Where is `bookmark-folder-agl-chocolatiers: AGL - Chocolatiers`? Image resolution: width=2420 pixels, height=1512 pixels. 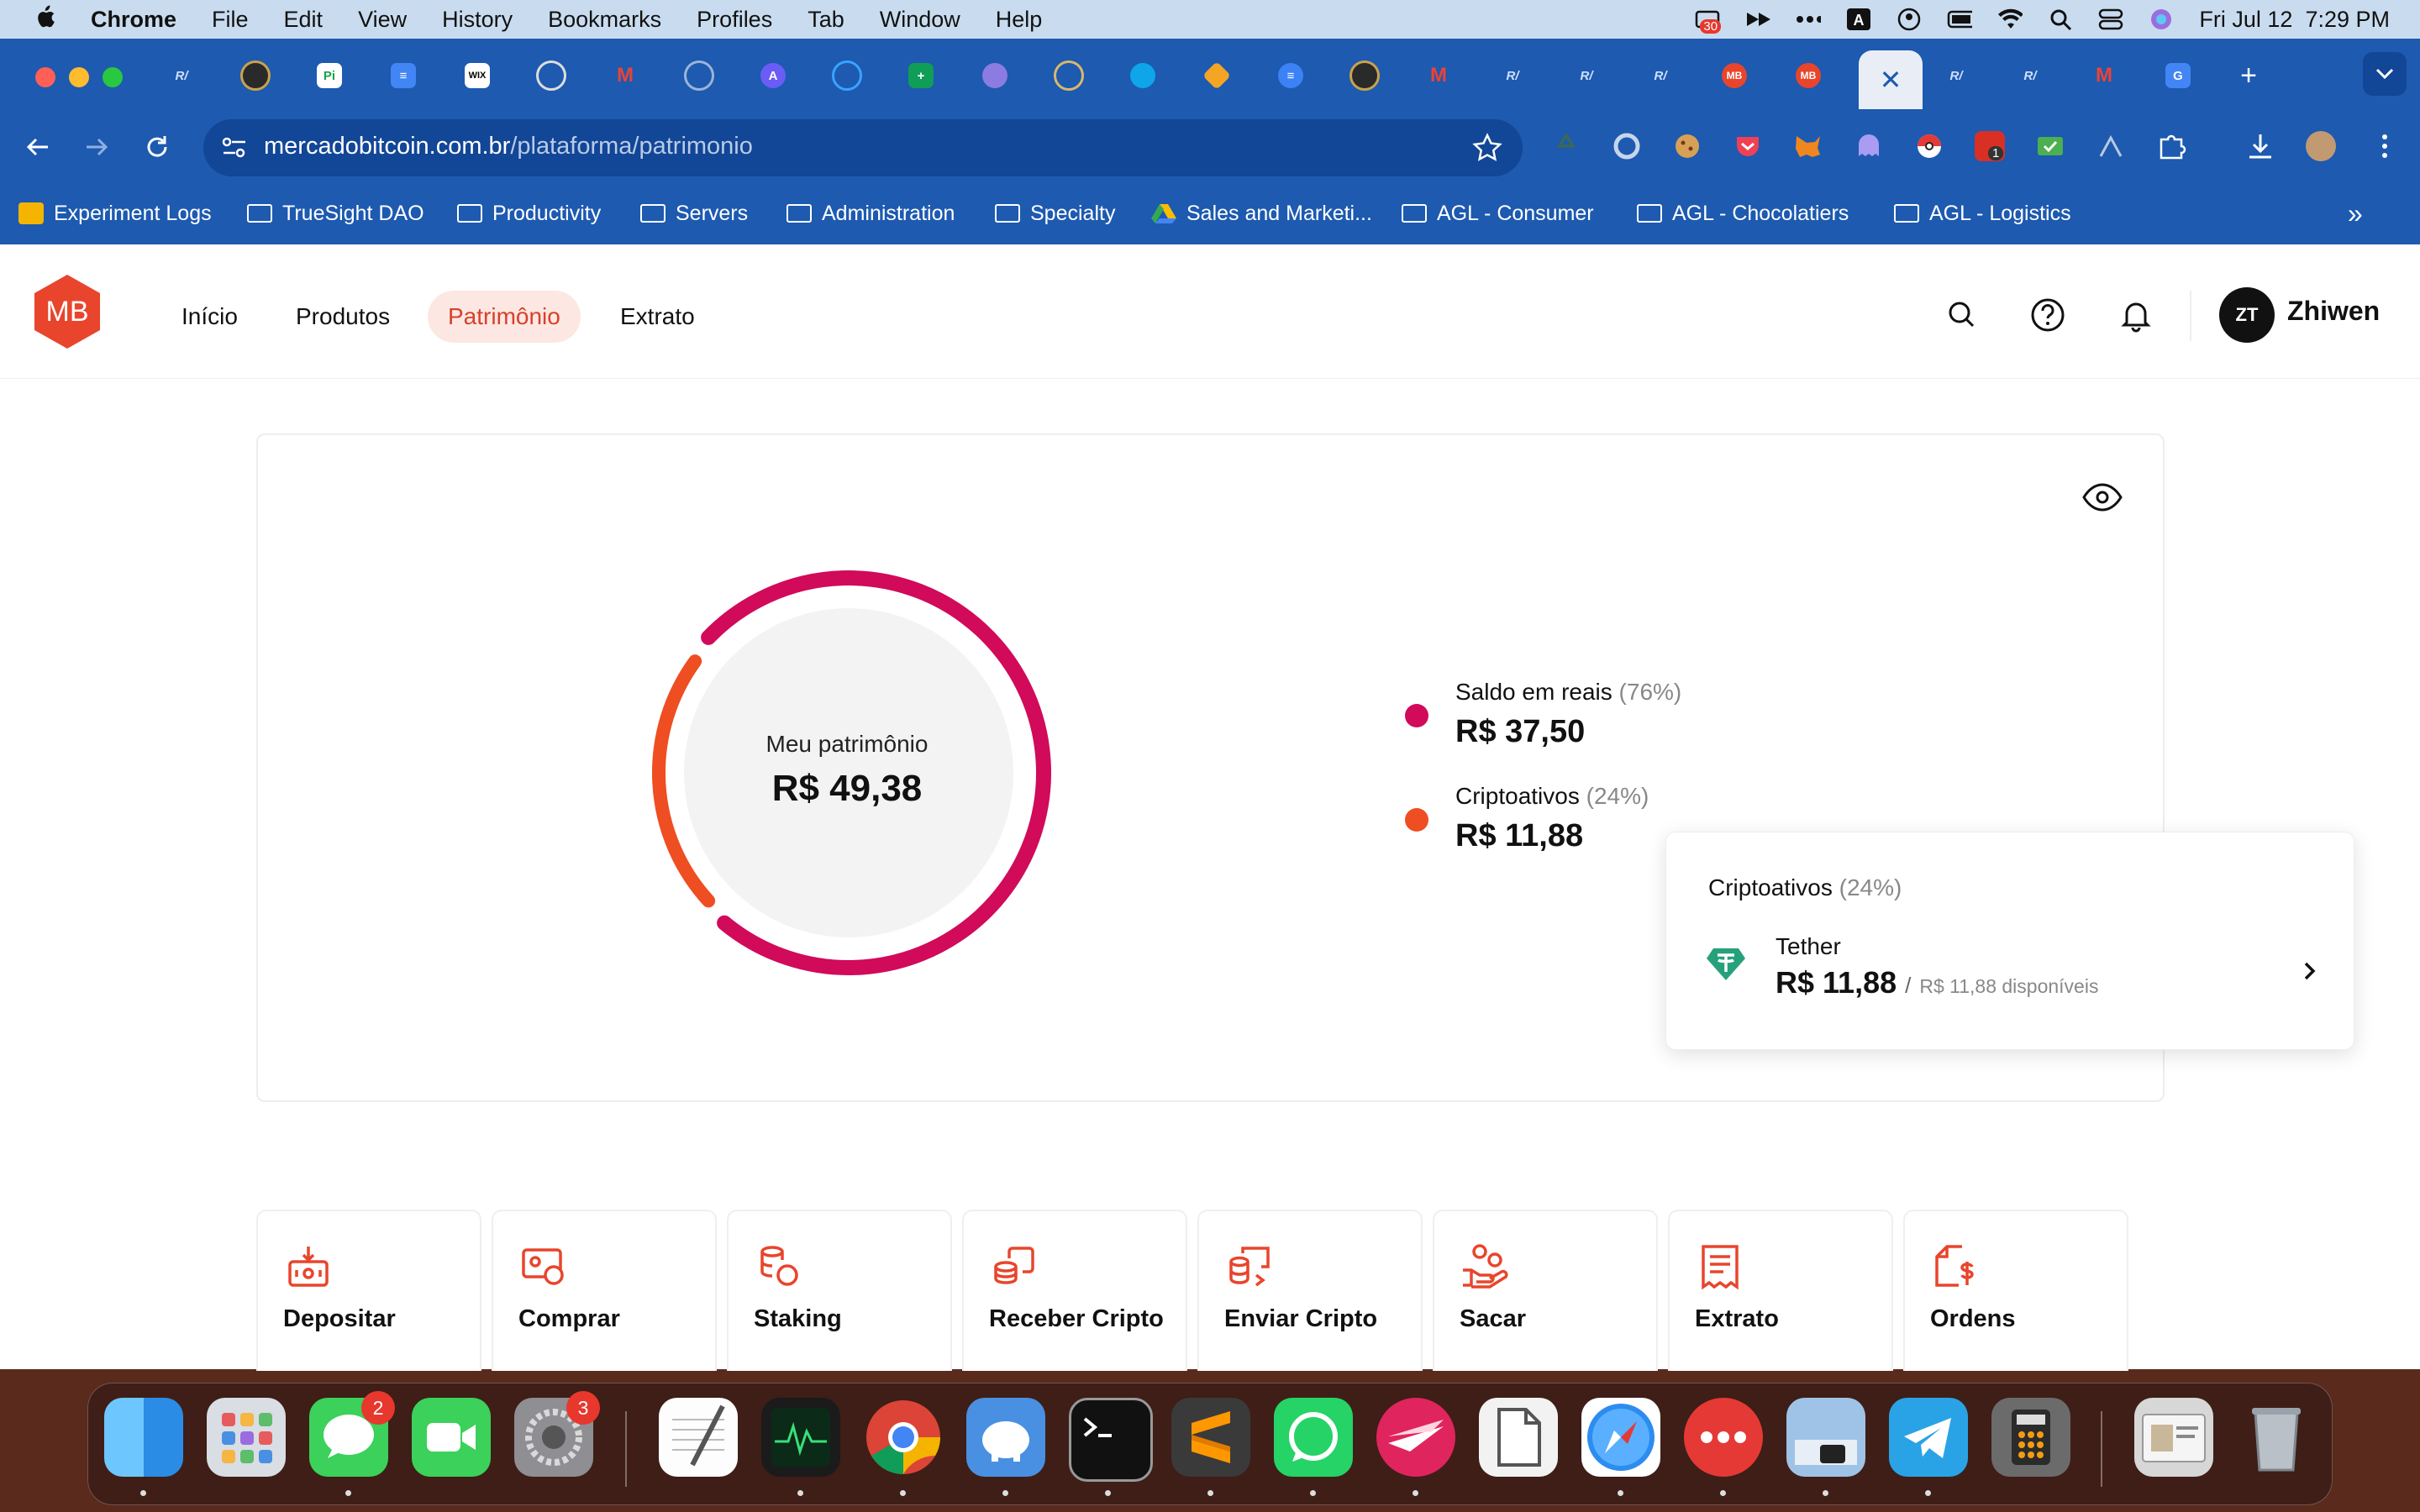
bookmark-folder-agl-chocolatiers: AGL - Chocolatiers is located at coordinates (1743, 213).